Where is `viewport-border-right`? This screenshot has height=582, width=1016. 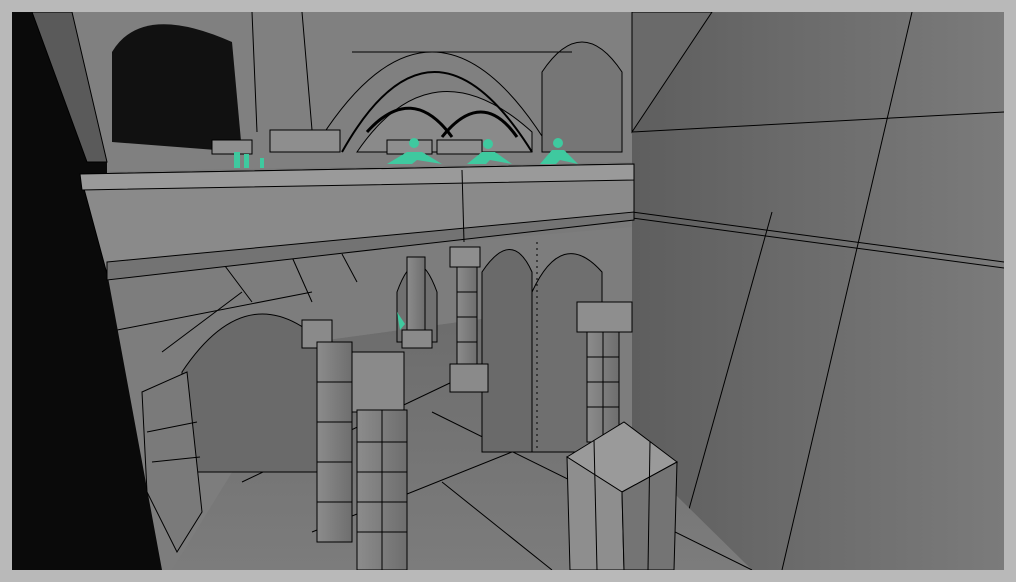
viewport-border-right is located at coordinates (1010, 291).